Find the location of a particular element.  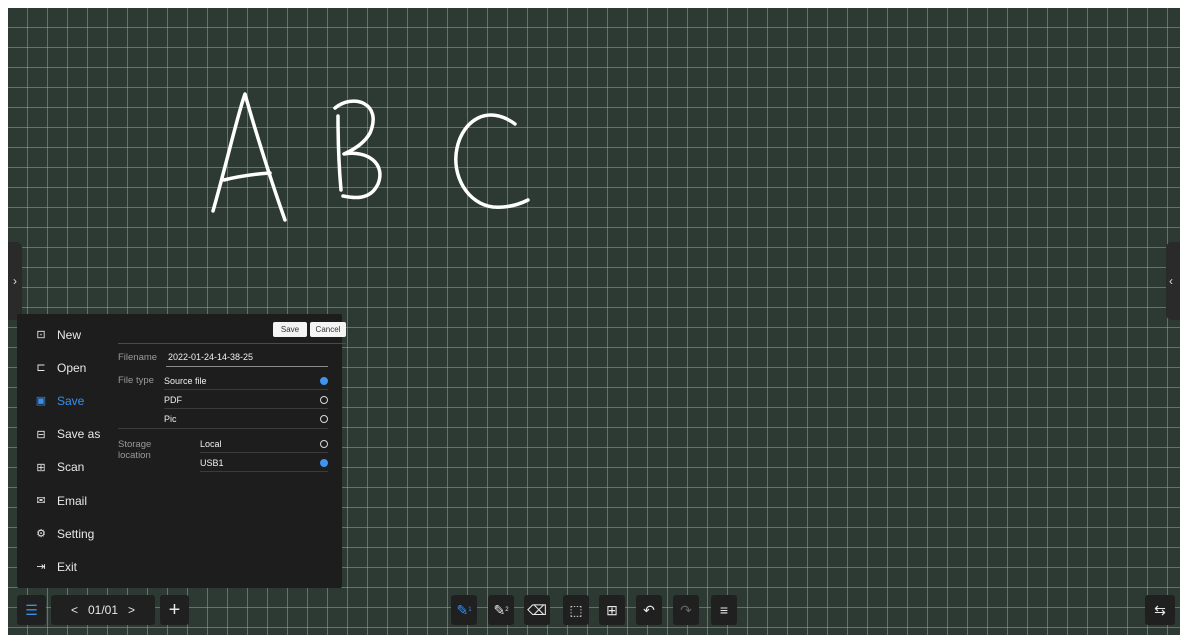

lasso-select-button: ⬚ is located at coordinates (576, 610).